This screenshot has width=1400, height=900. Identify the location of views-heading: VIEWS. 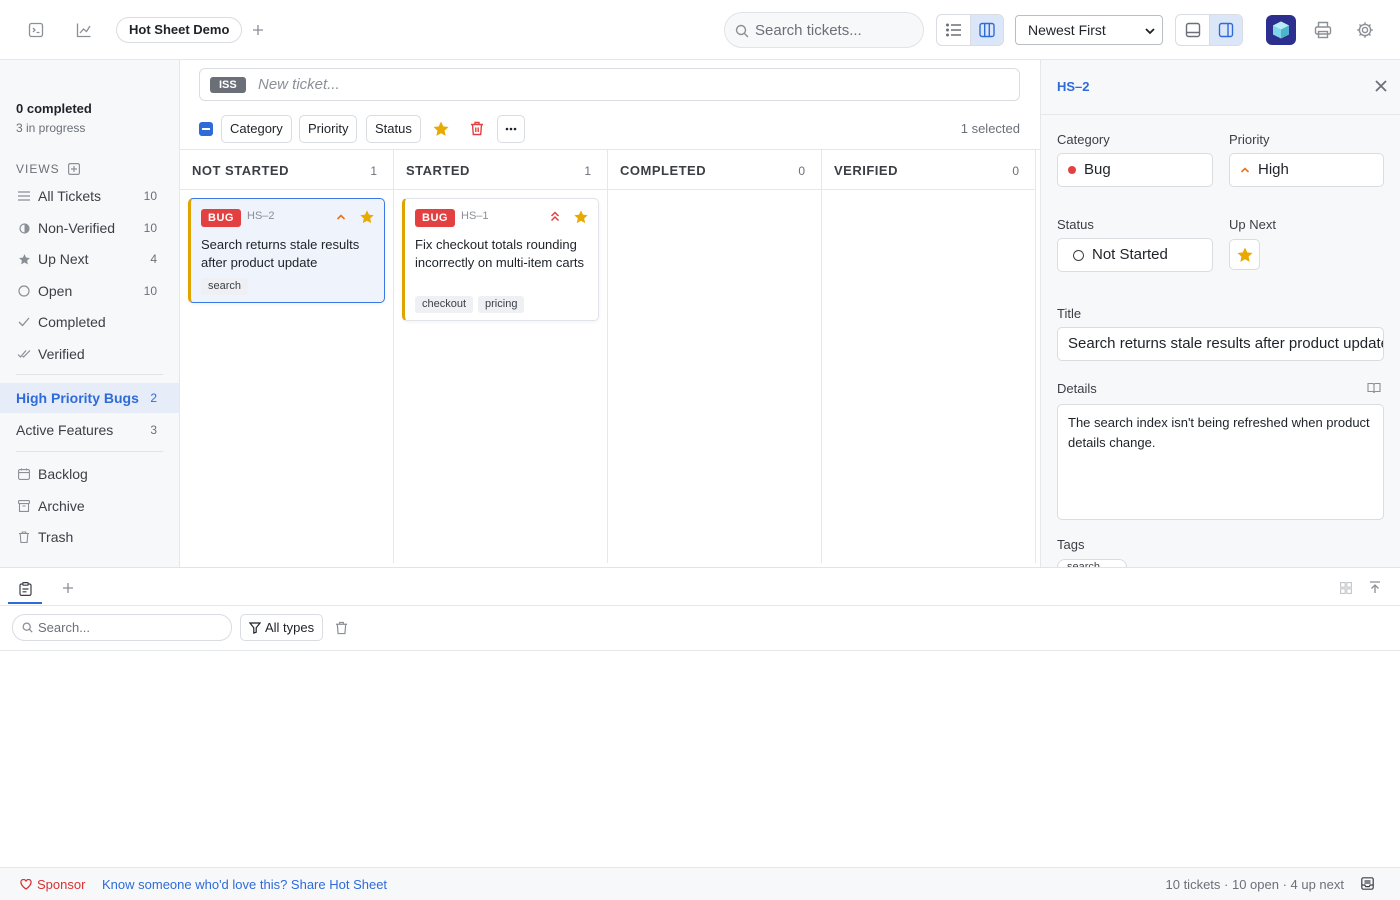
(48, 169).